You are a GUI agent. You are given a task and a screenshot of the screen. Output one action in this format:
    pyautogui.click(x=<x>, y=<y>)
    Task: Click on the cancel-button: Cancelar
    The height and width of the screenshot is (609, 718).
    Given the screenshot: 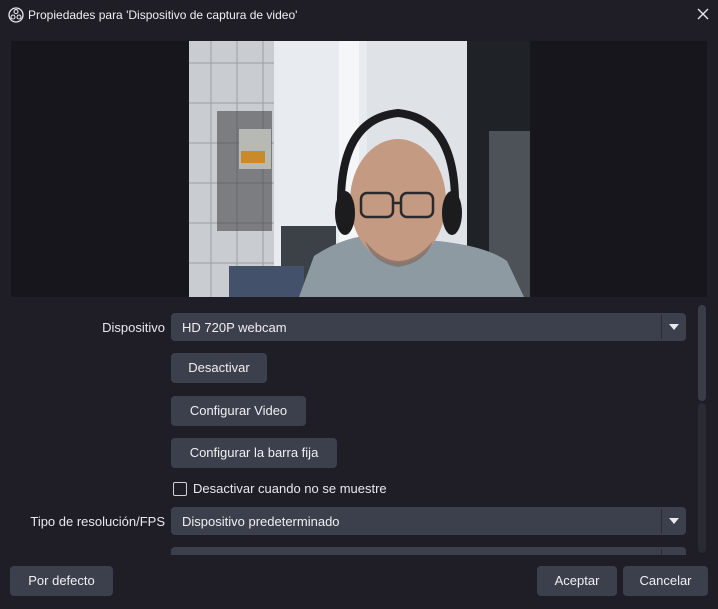 What is the action you would take?
    pyautogui.click(x=665, y=581)
    